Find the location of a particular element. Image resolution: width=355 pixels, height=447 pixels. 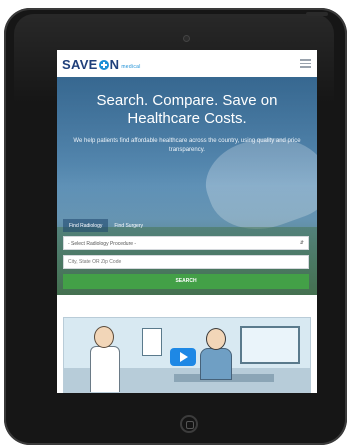

logo-subtitle: medical is located at coordinates (131, 67).